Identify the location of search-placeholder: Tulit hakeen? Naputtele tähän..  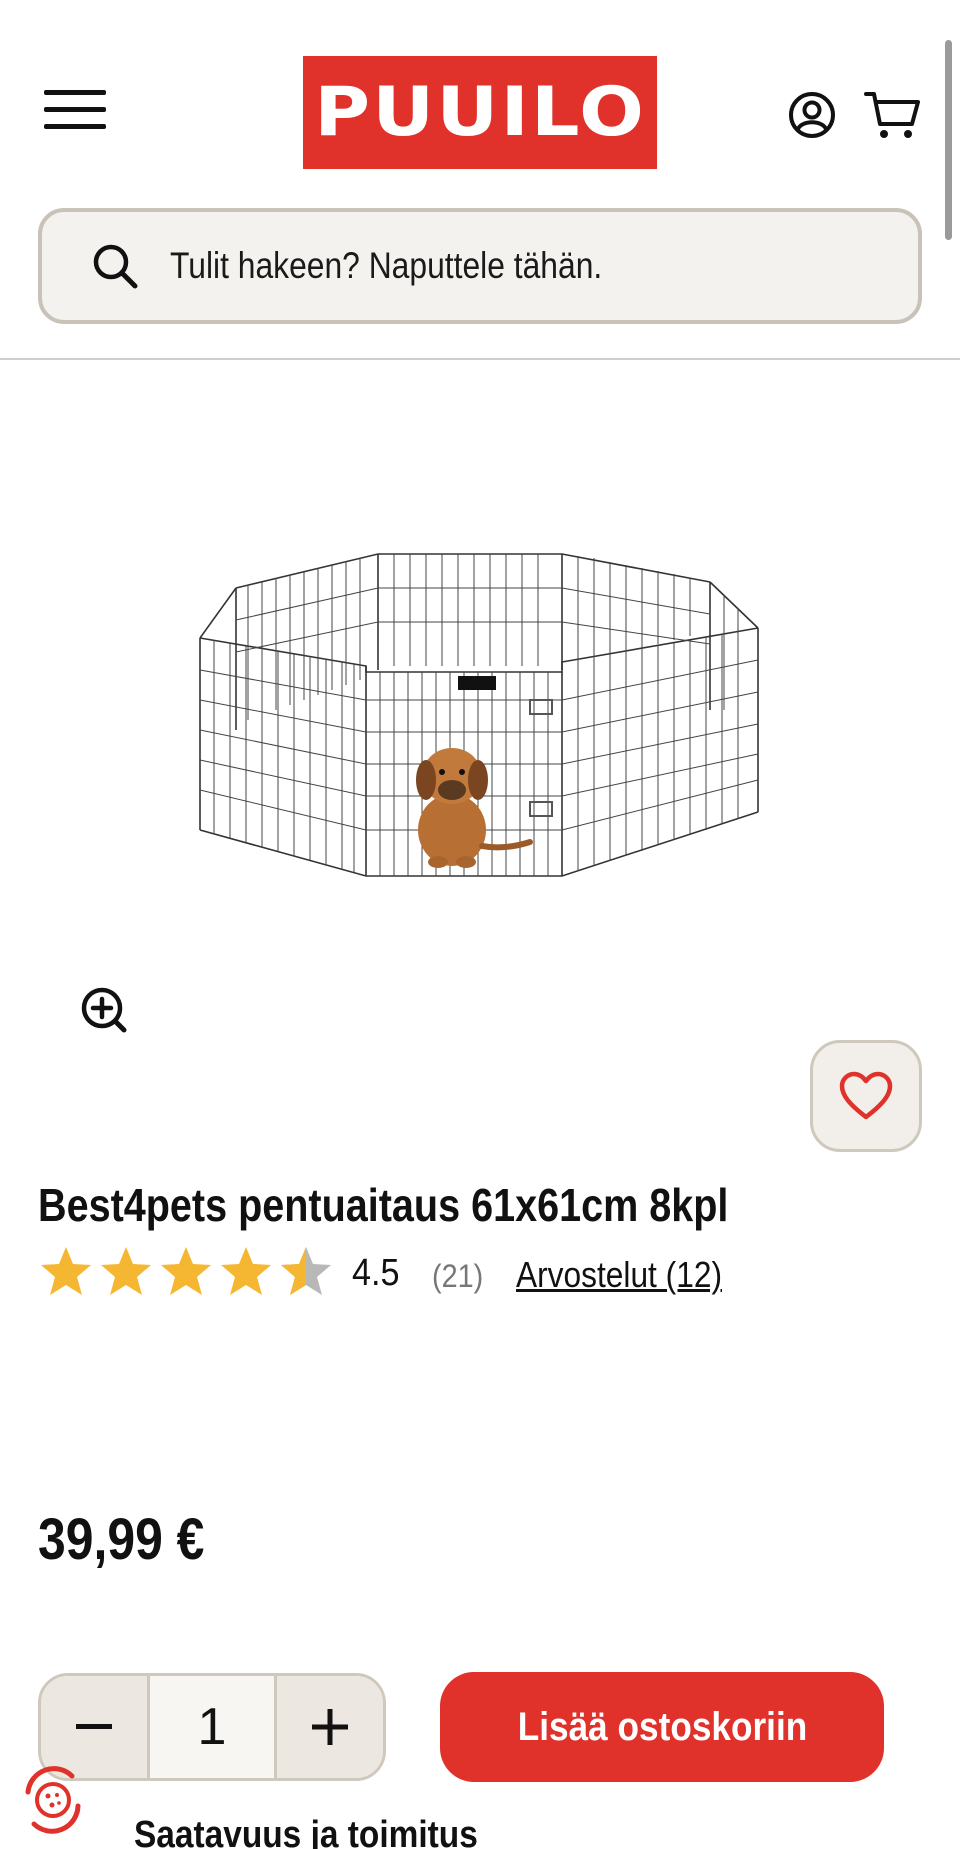
(386, 265).